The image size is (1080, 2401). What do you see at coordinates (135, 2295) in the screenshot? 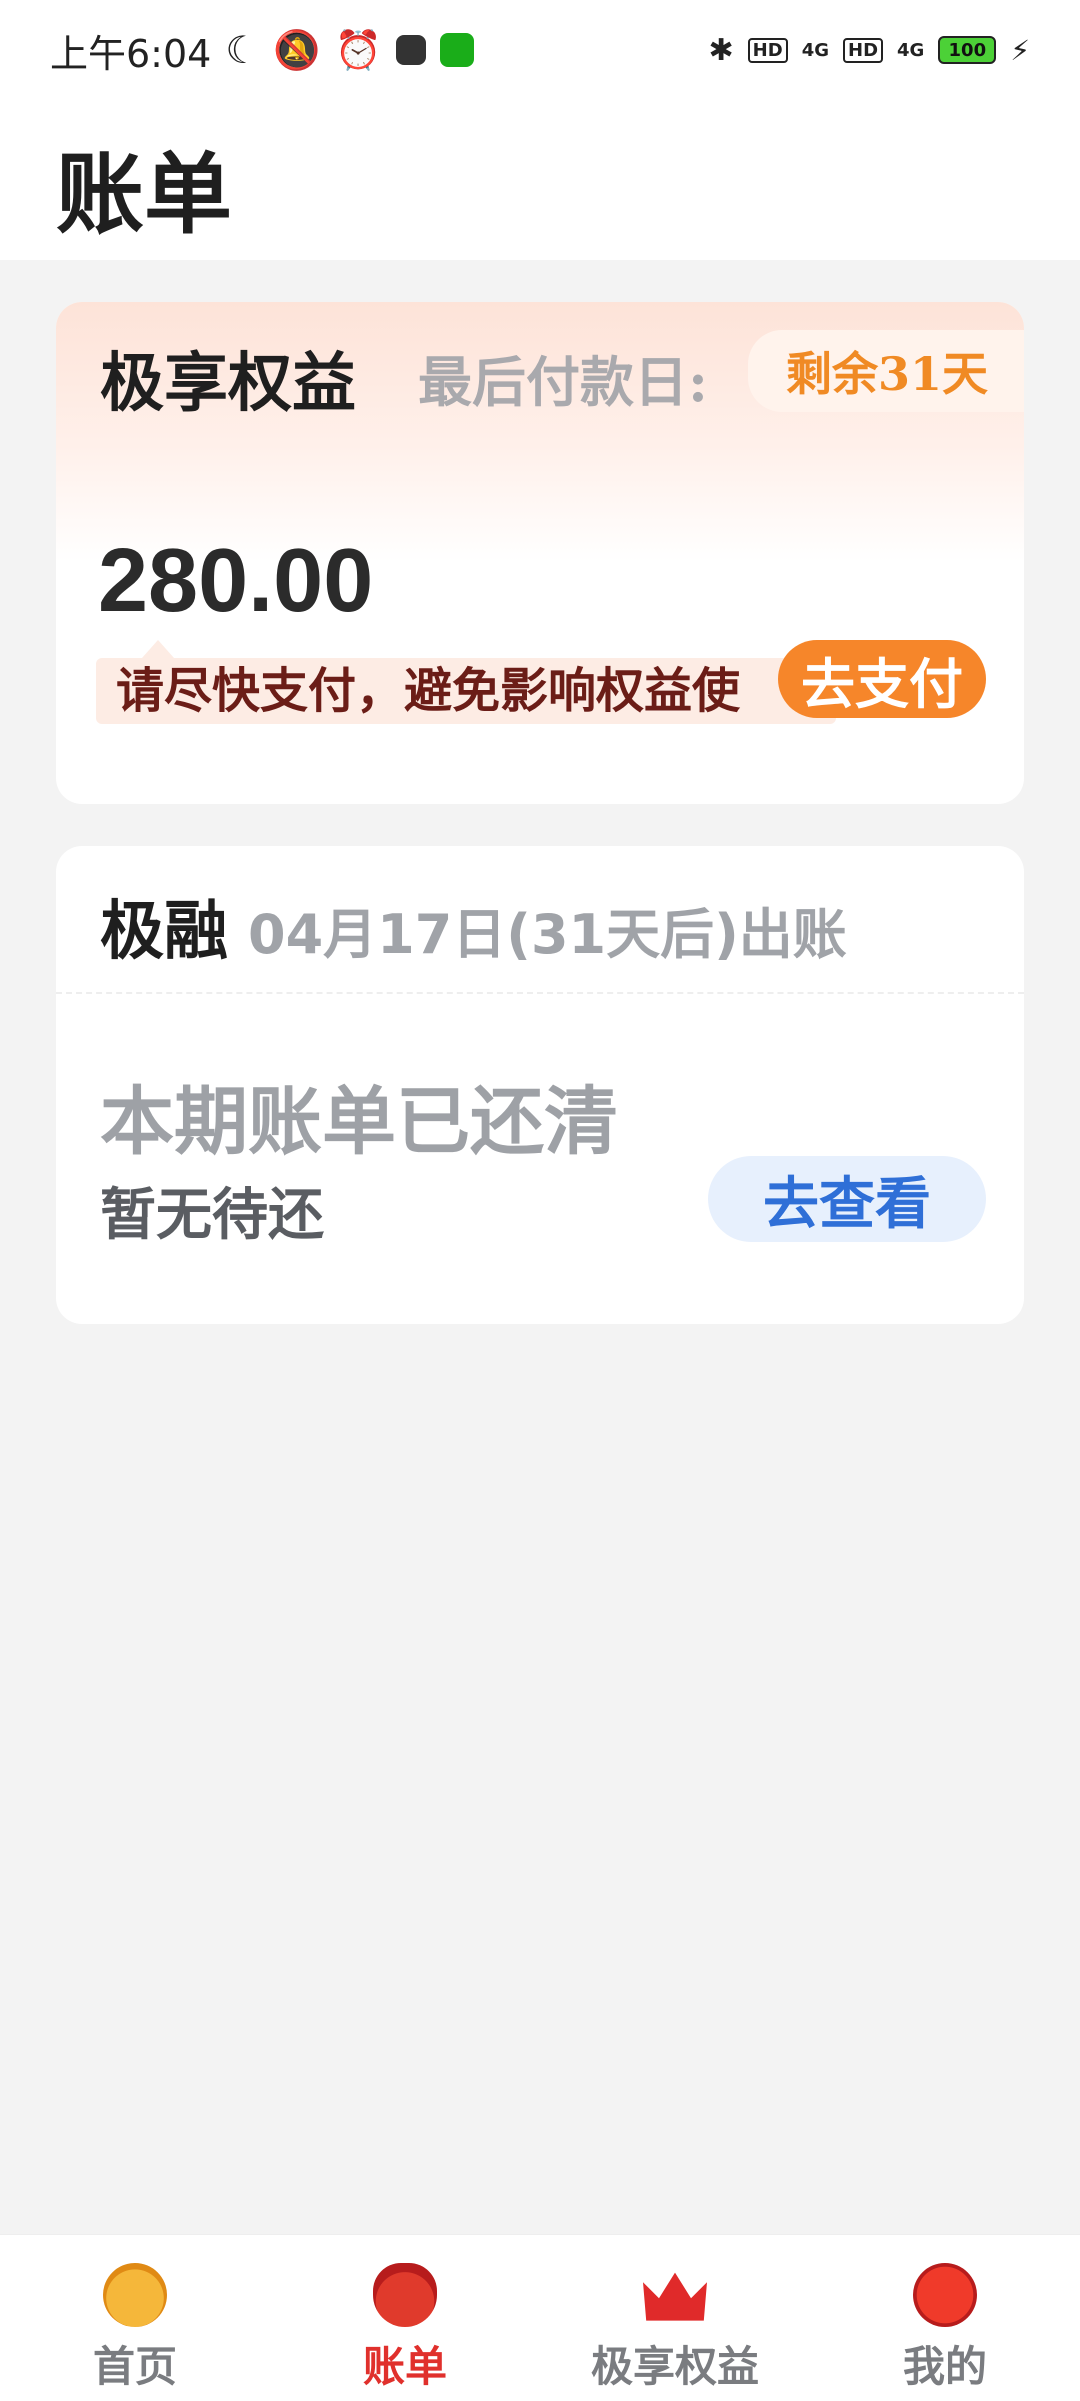
I see `tiger-icon` at bounding box center [135, 2295].